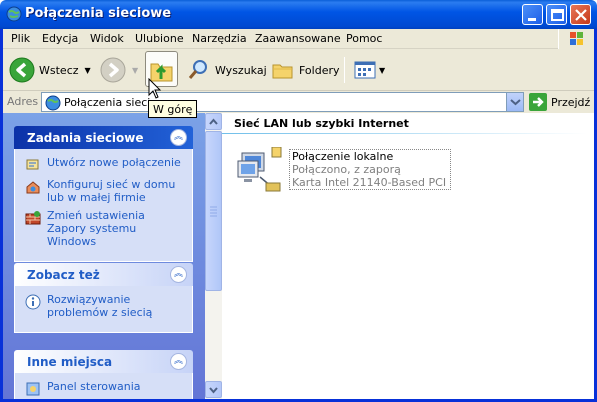  What do you see at coordinates (70, 362) in the screenshot?
I see `other-places-title: Inne miejsca` at bounding box center [70, 362].